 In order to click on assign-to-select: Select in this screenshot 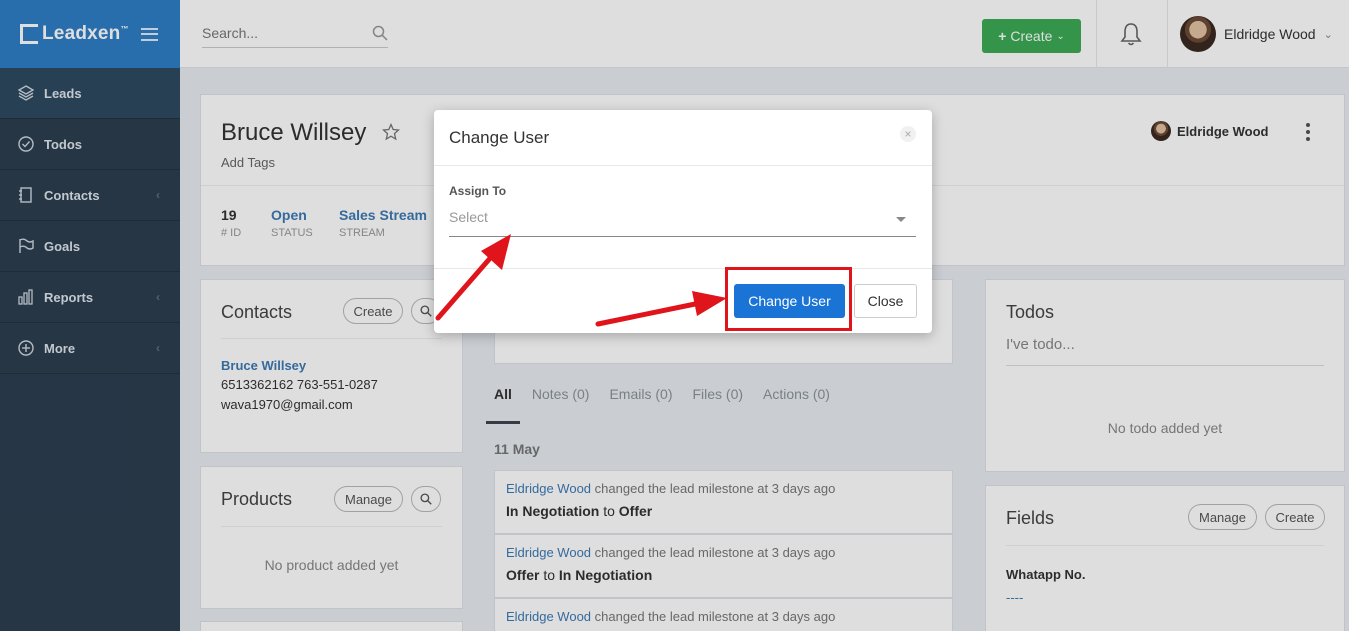, I will do `click(682, 223)`.